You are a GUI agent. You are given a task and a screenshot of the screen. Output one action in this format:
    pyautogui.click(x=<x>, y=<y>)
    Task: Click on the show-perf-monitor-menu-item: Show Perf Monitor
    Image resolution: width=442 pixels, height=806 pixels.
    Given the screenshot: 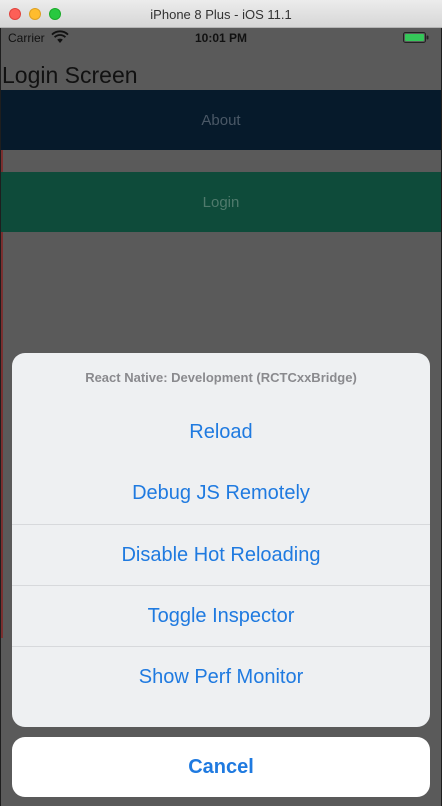 What is the action you would take?
    pyautogui.click(x=221, y=676)
    